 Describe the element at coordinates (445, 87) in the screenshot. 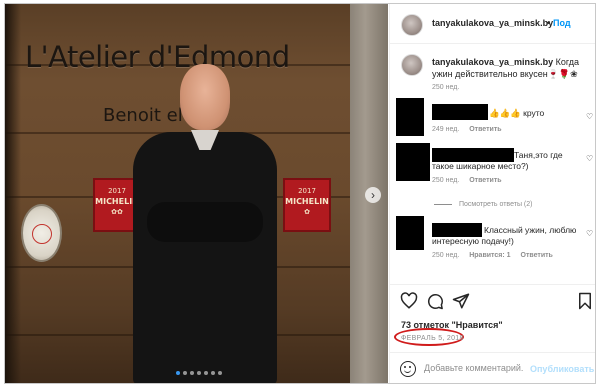

I see `caption-time: 250 нед.` at that location.